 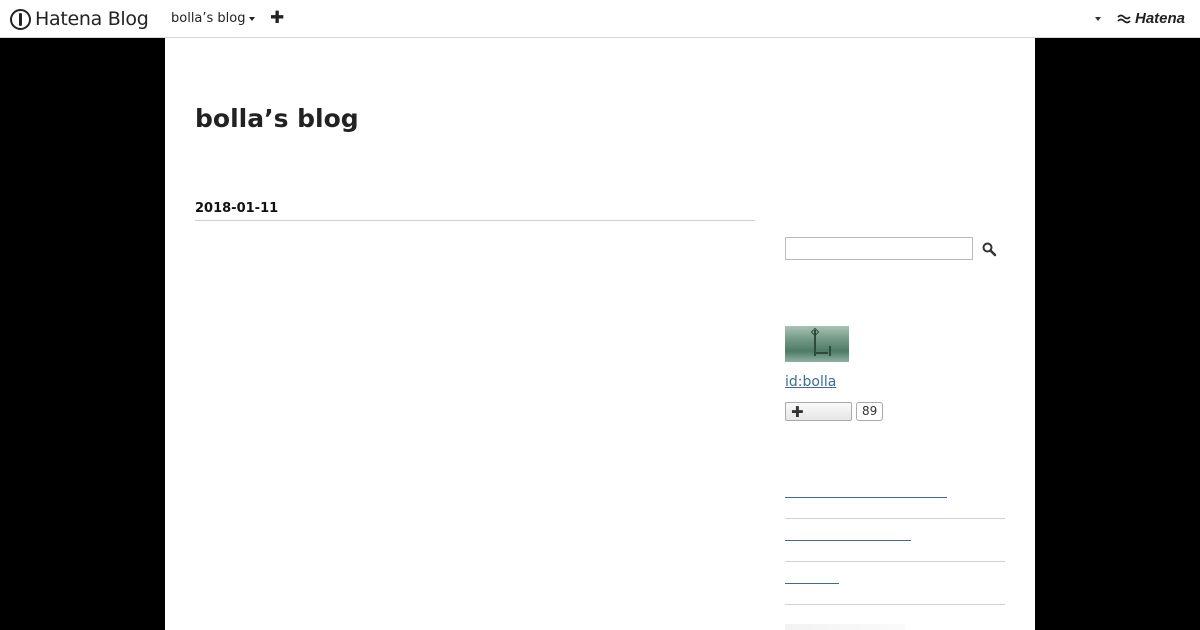 I want to click on hatena-logo-text: Hatena, so click(x=1160, y=18).